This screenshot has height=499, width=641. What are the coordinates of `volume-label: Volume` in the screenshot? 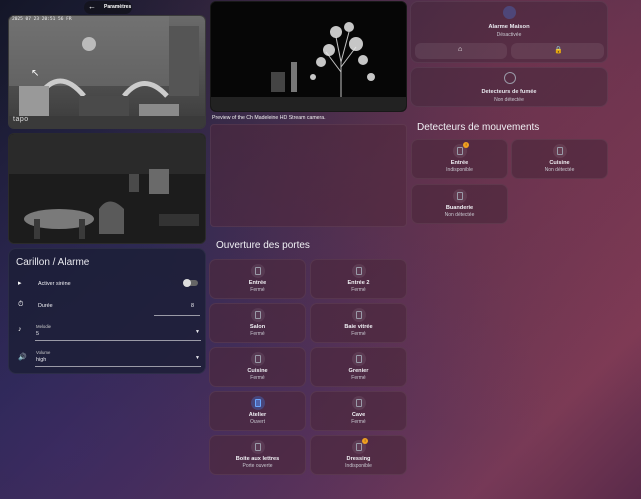 It's located at (43, 352).